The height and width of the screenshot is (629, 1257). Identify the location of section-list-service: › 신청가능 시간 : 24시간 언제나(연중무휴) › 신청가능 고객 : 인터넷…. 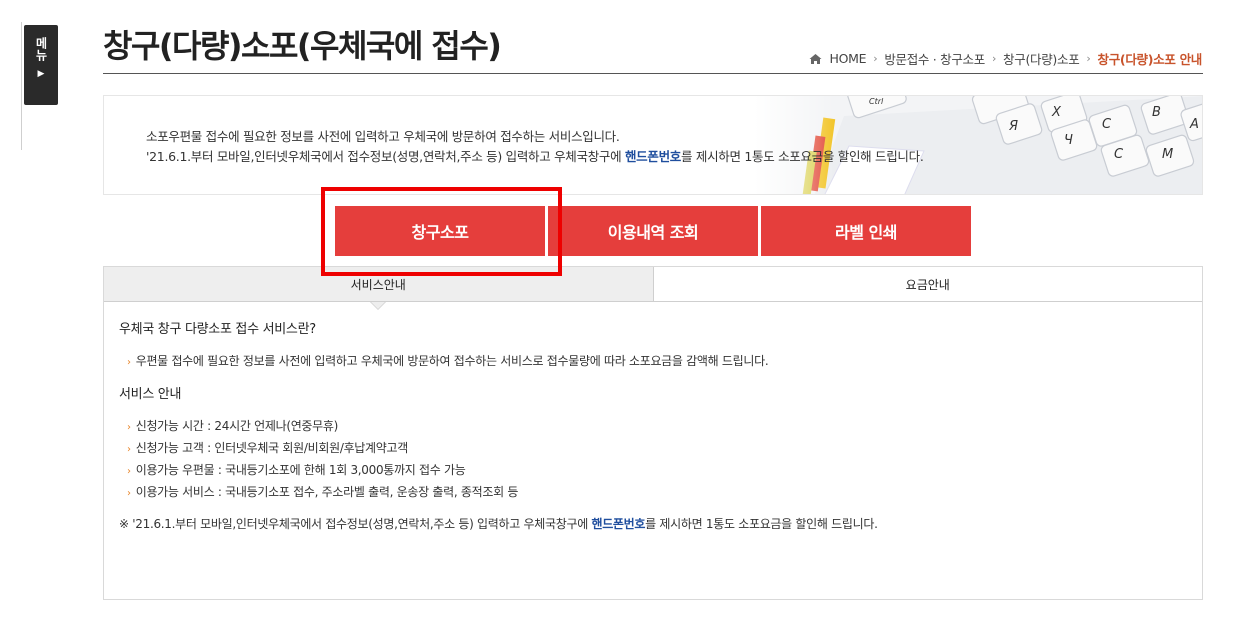
(660, 460).